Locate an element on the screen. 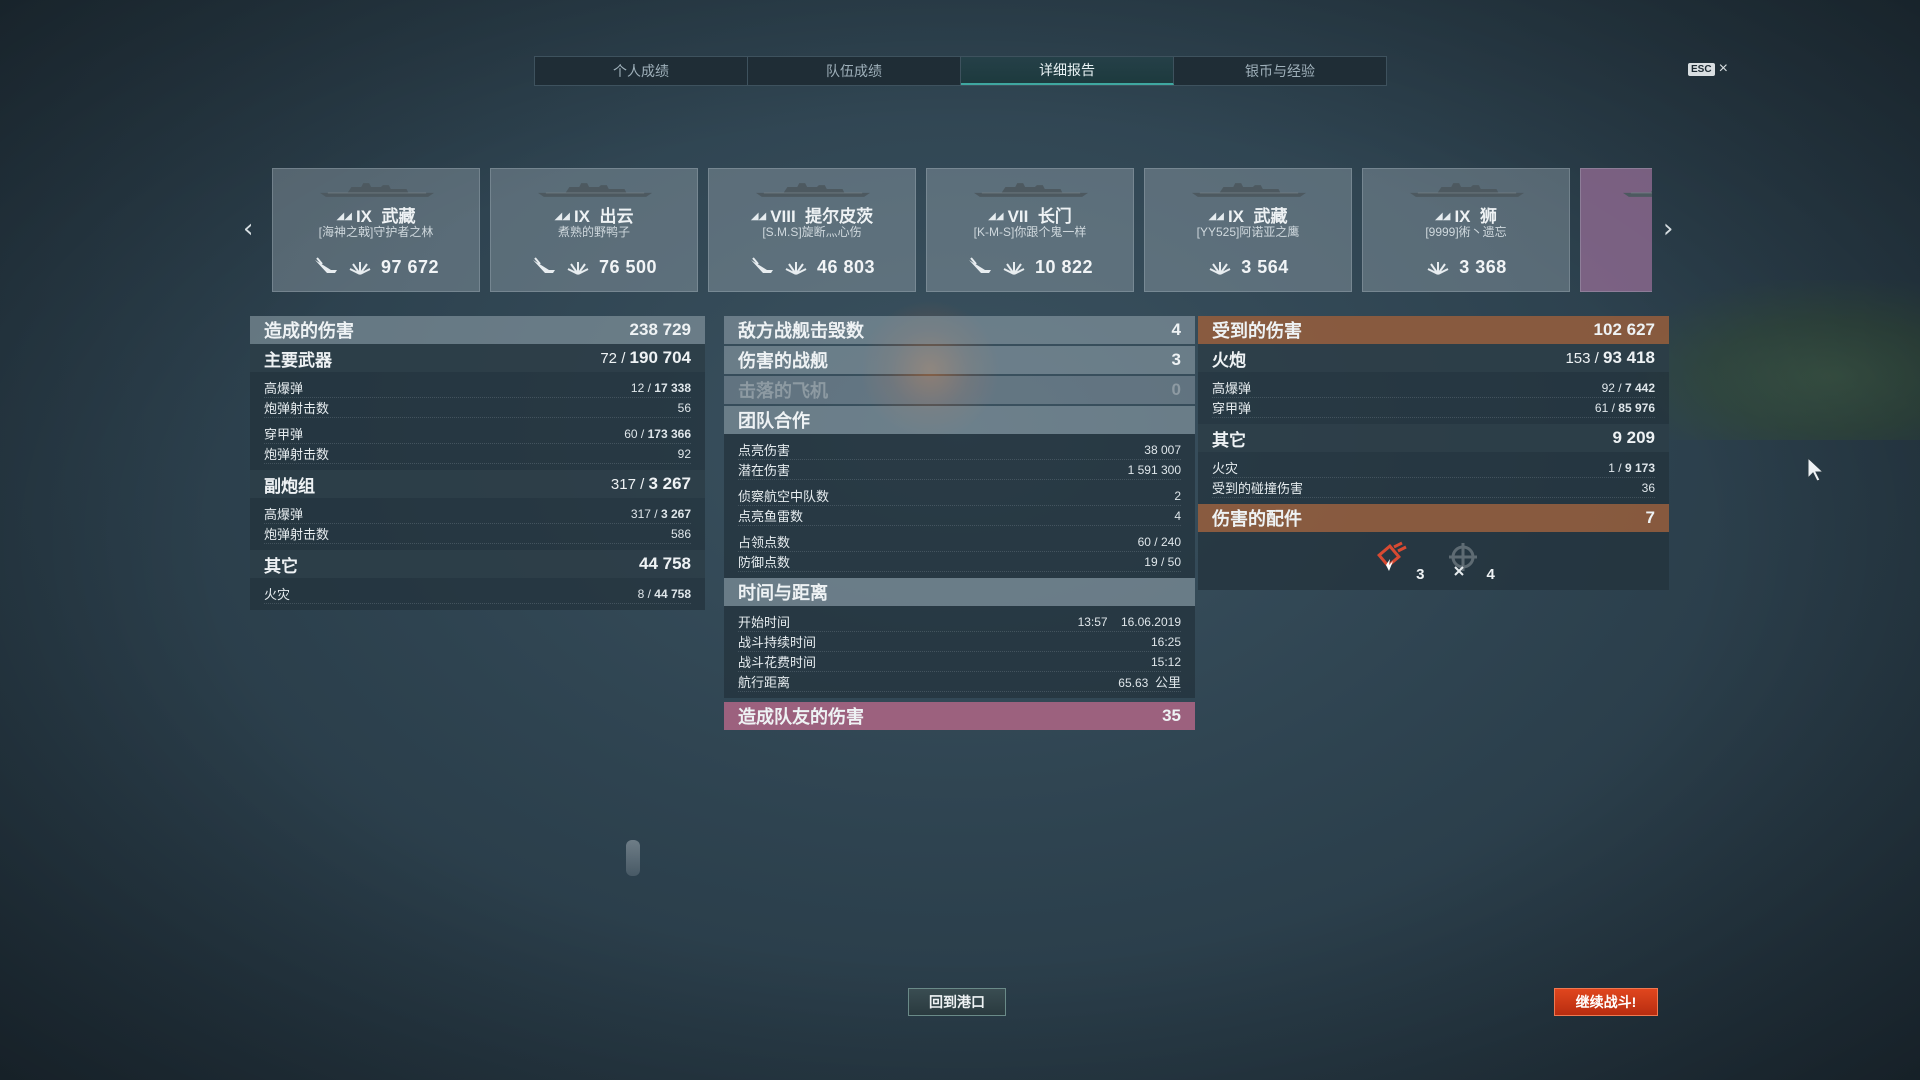 The width and height of the screenshot is (1920, 1080). artillery-value: 153 / 93 418 is located at coordinates (1610, 357).